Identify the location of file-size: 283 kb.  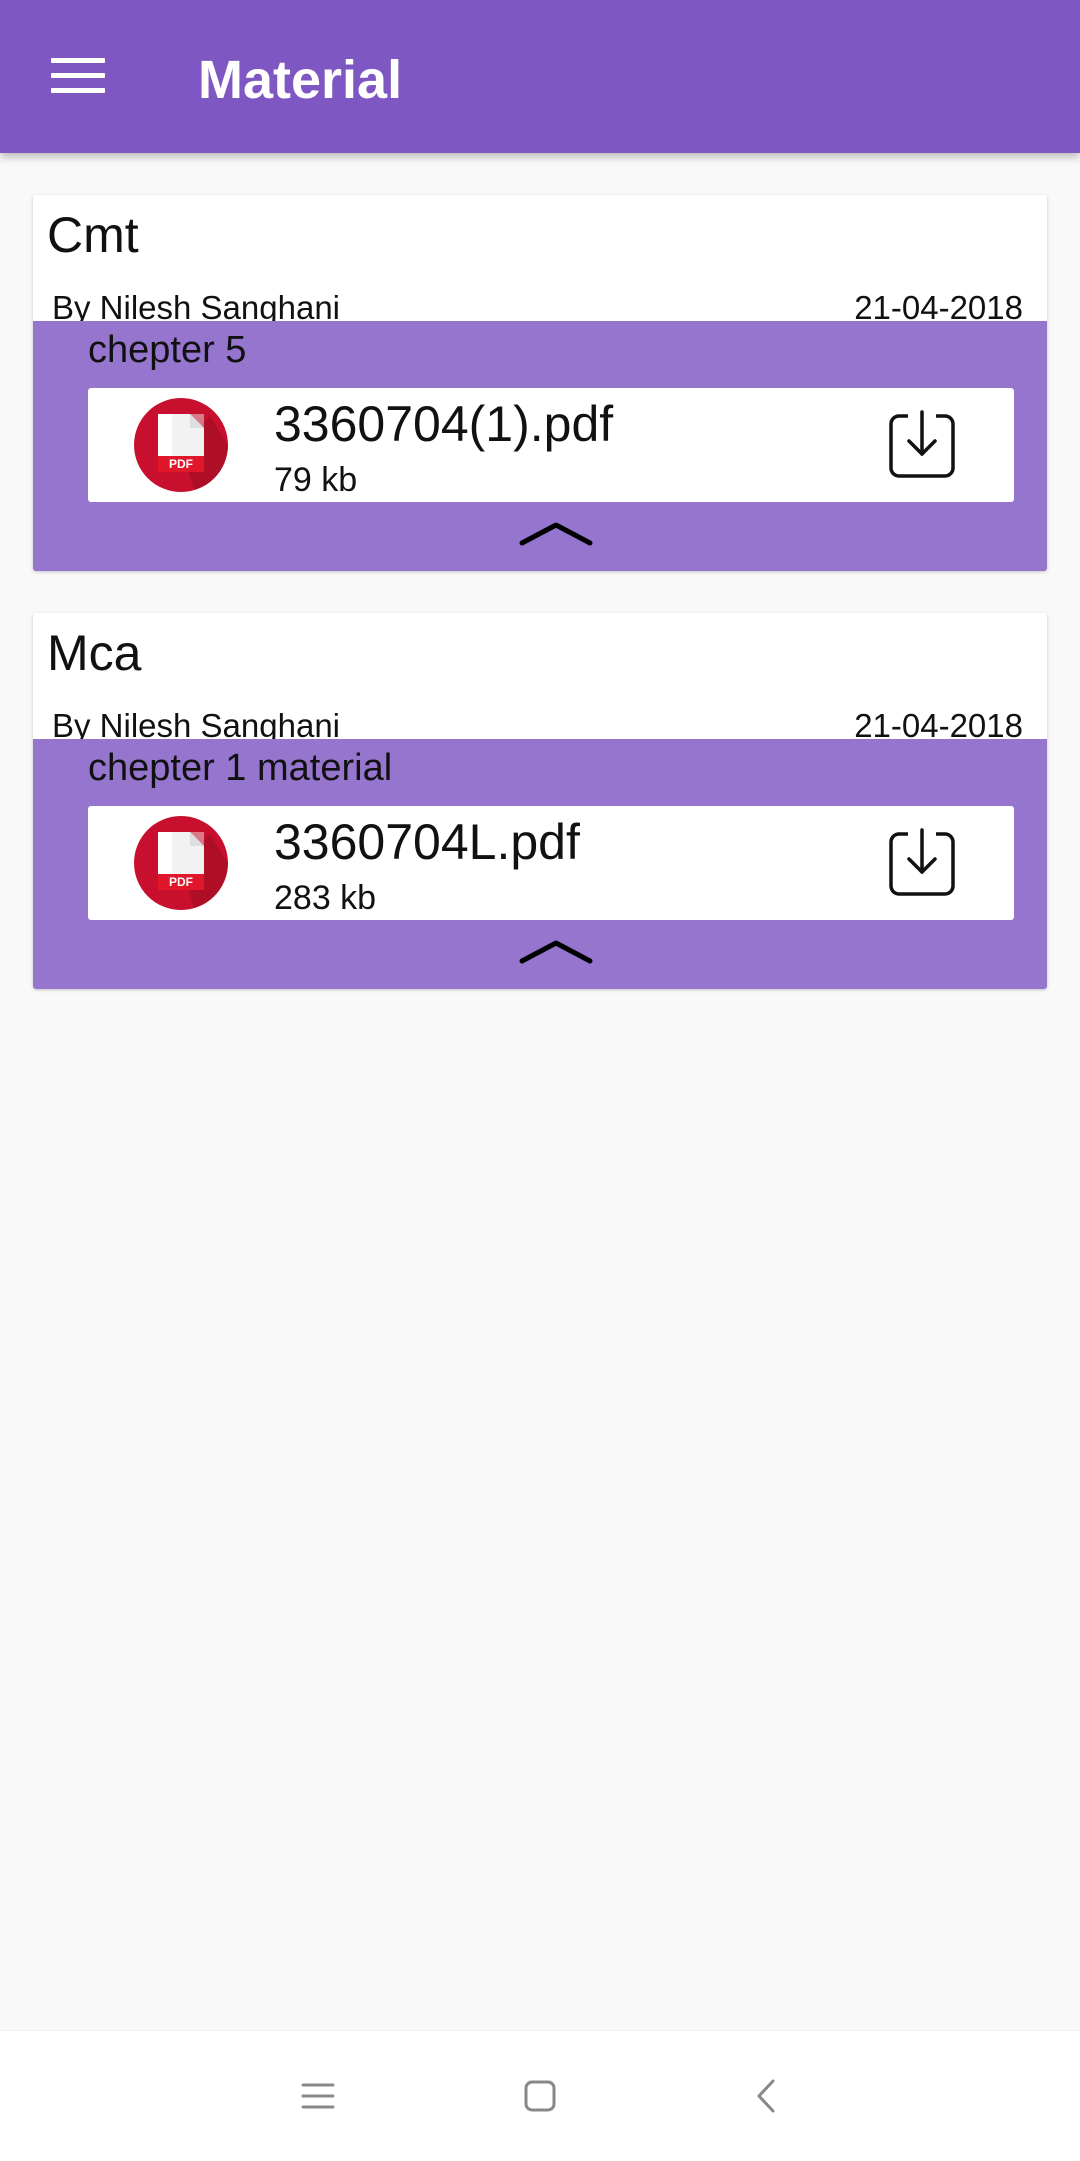
(325, 898).